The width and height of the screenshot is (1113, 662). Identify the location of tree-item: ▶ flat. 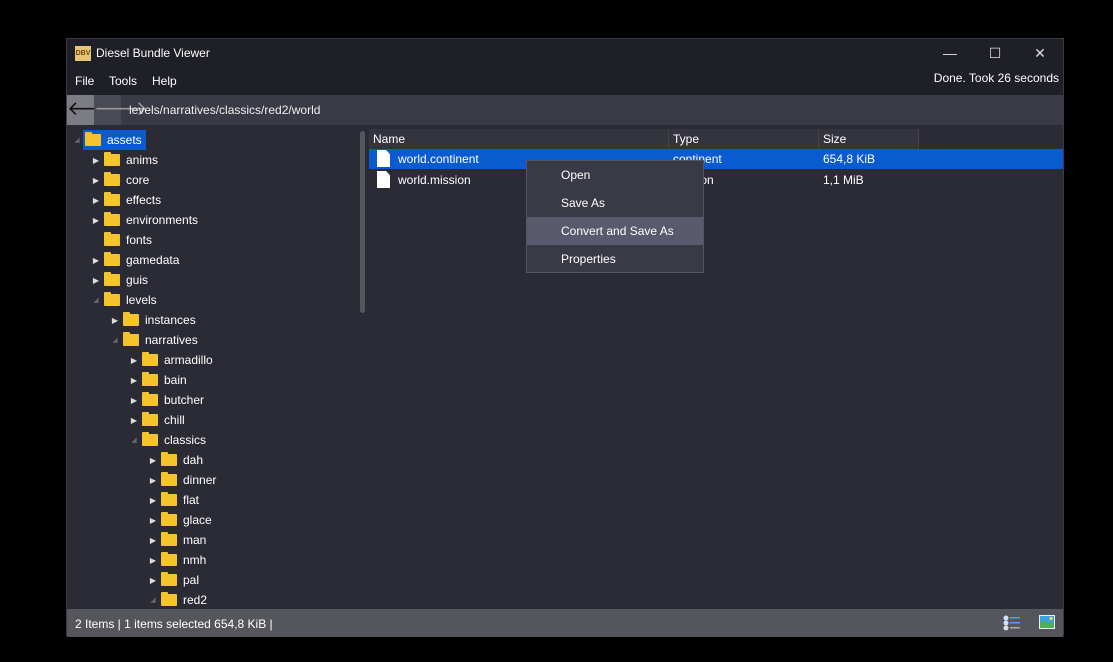
(175, 500).